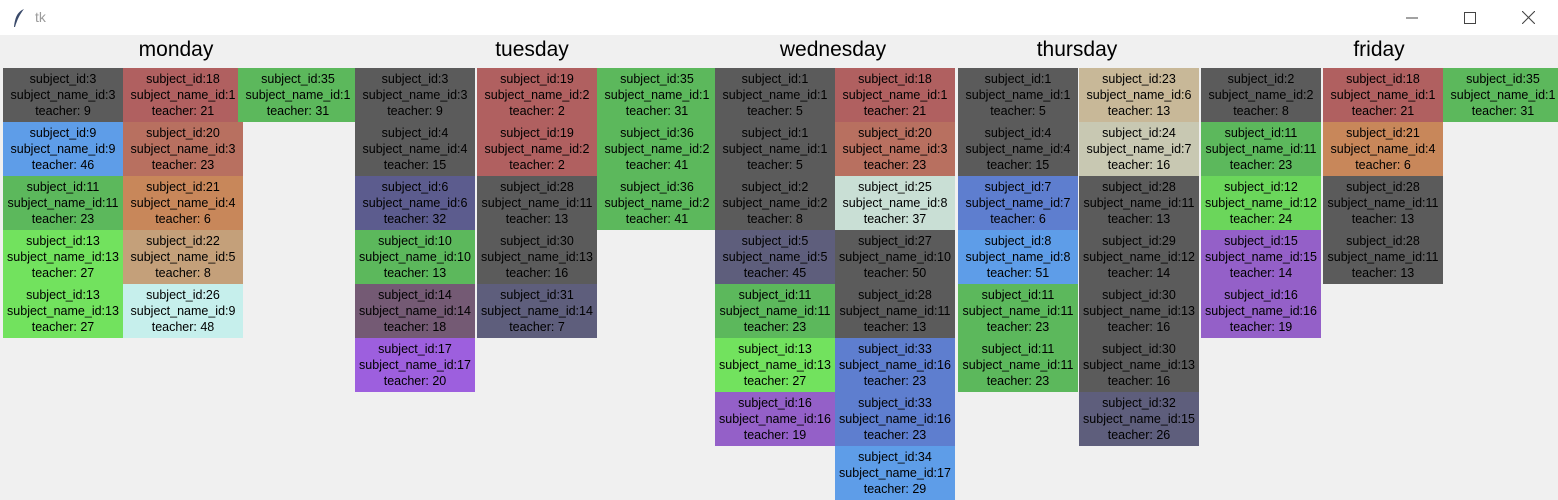 The width and height of the screenshot is (1558, 500). What do you see at coordinates (1018, 149) in the screenshot?
I see `timetable-cell: subject_id:4 subject_name_id:4 teacher: 15` at bounding box center [1018, 149].